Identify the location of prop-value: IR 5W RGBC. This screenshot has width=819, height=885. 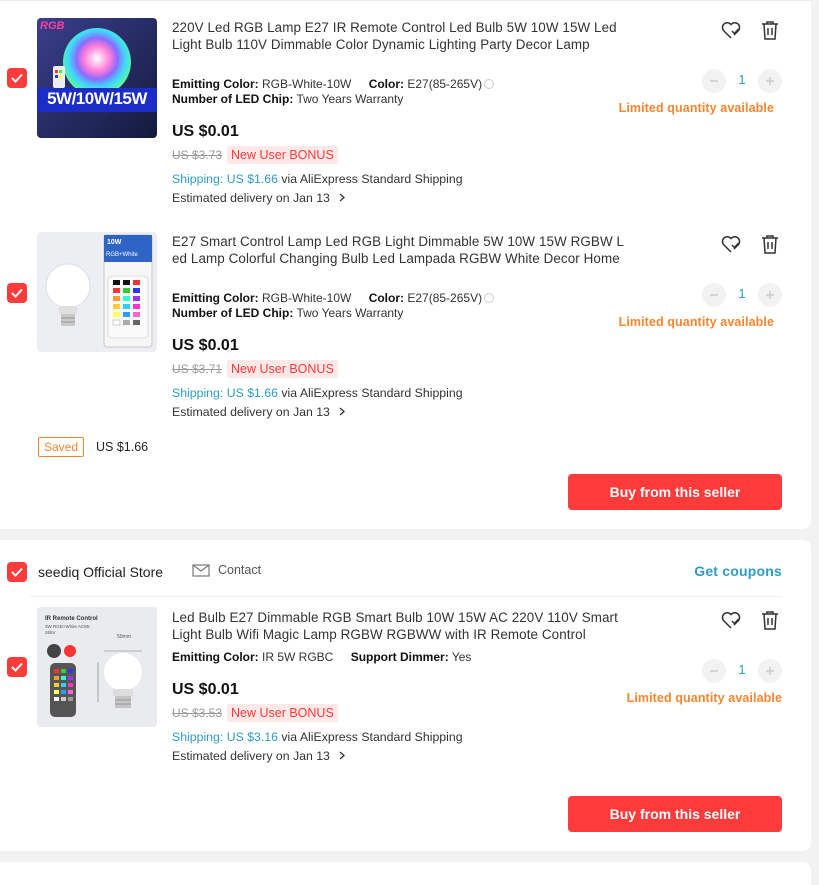
(298, 657).